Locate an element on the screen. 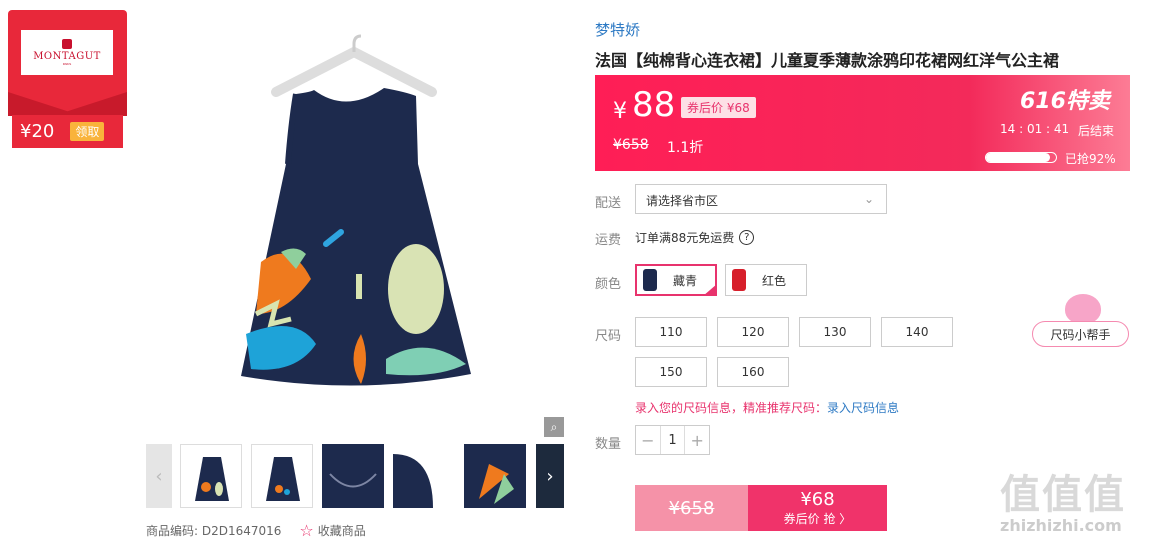 This screenshot has height=545, width=1149. thumb-next-button: › is located at coordinates (550, 476).